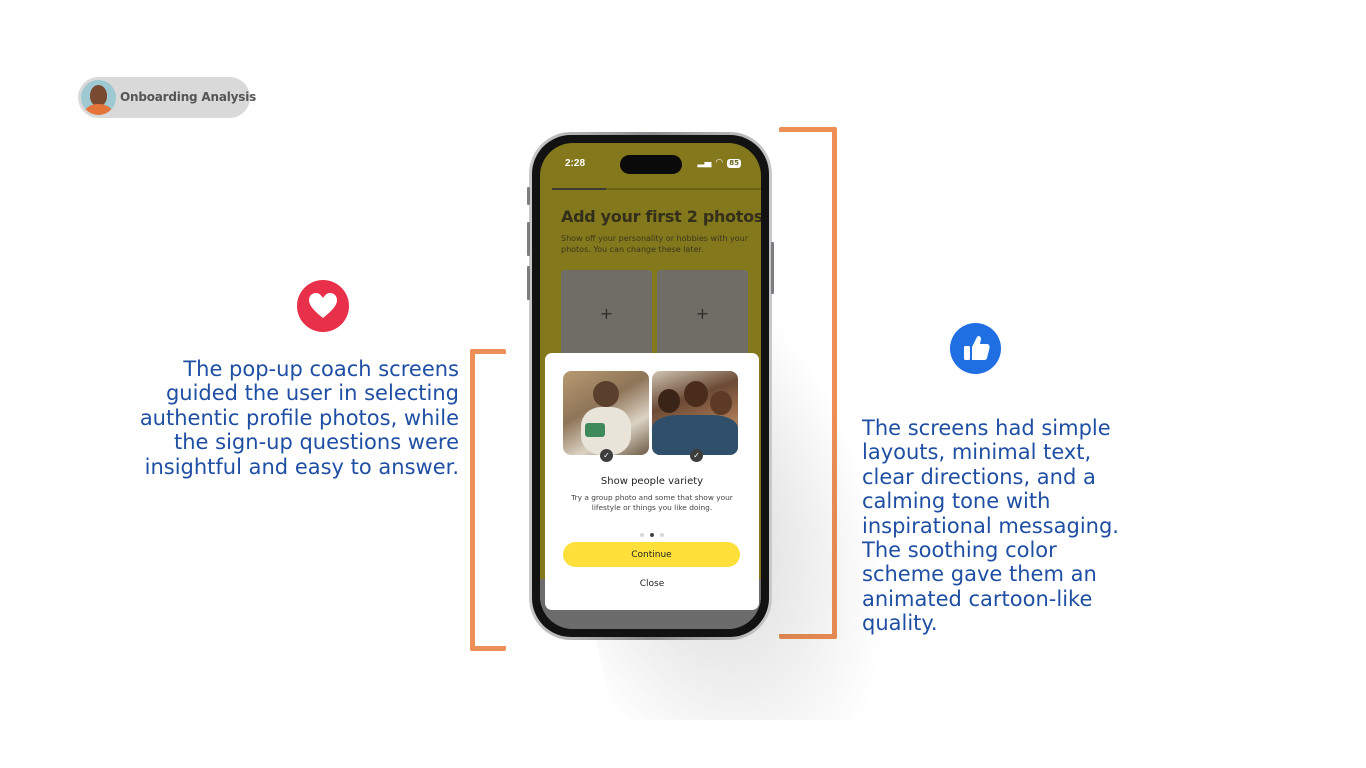 This screenshot has width=1366, height=768. Describe the element at coordinates (299, 417) in the screenshot. I see `left-caption-line: authentic profile photos, while` at that location.